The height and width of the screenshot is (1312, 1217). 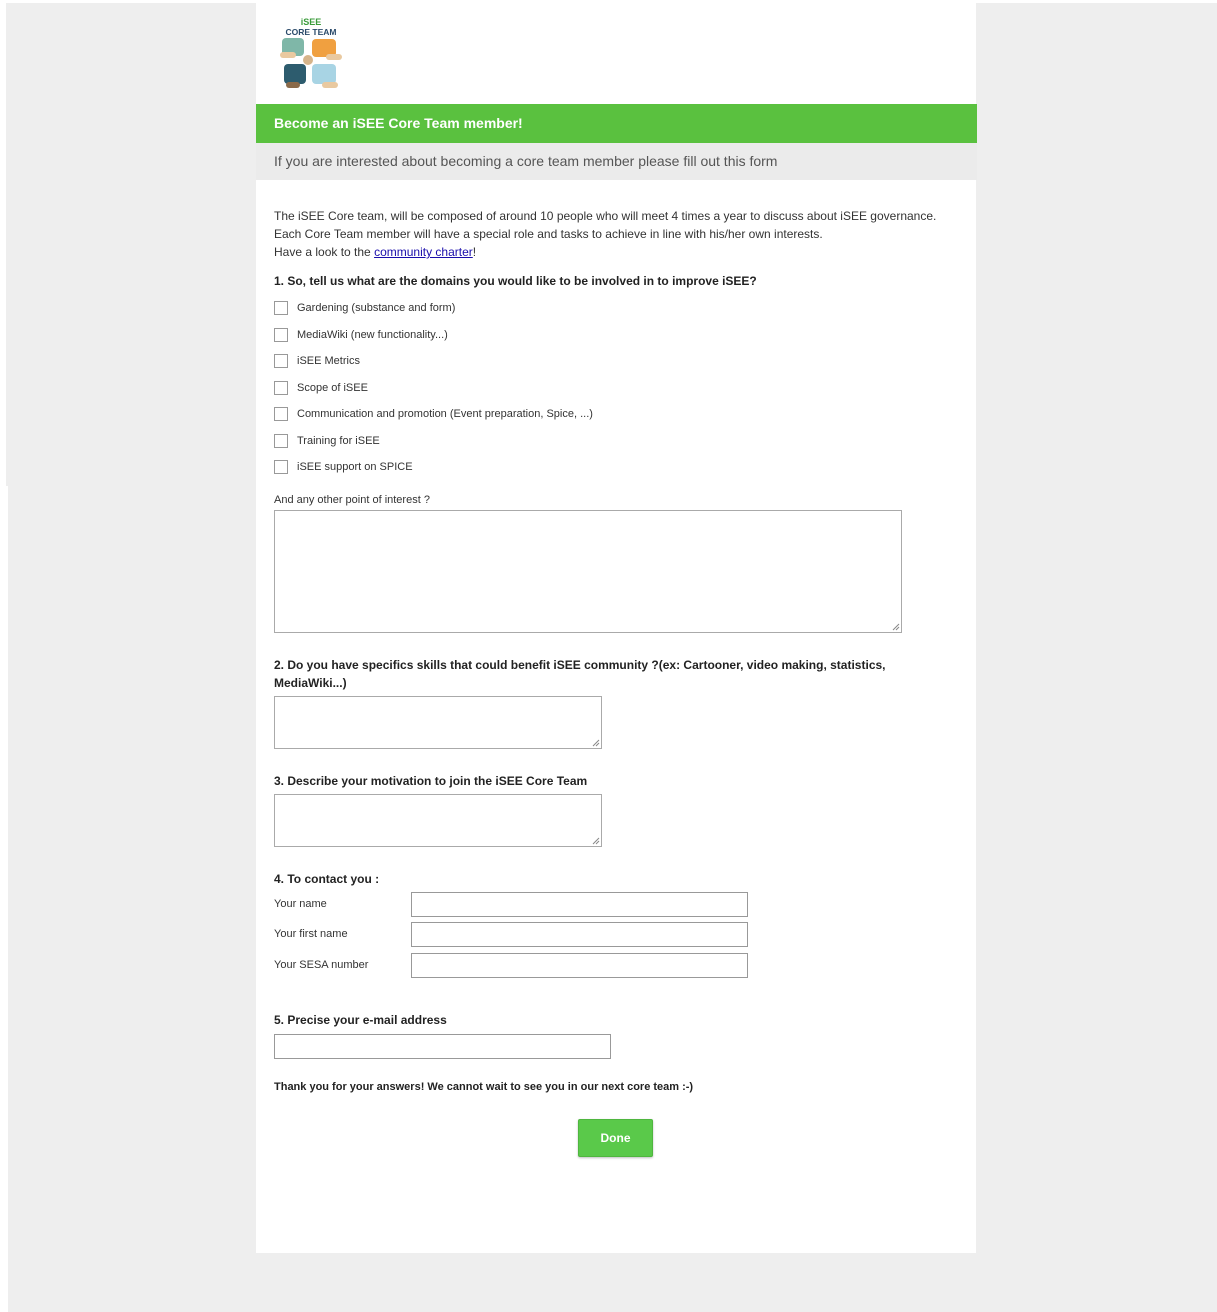 What do you see at coordinates (324, 252) in the screenshot?
I see `intro-line-3-prefix: Have a look to the` at bounding box center [324, 252].